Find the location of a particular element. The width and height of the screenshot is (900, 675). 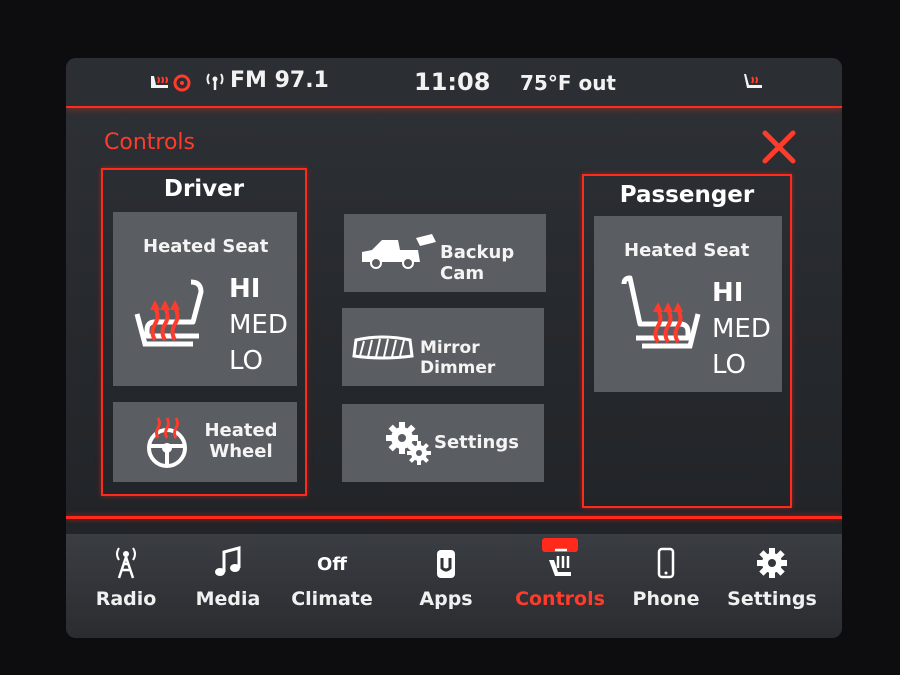

mirror-icon is located at coordinates (383, 347).